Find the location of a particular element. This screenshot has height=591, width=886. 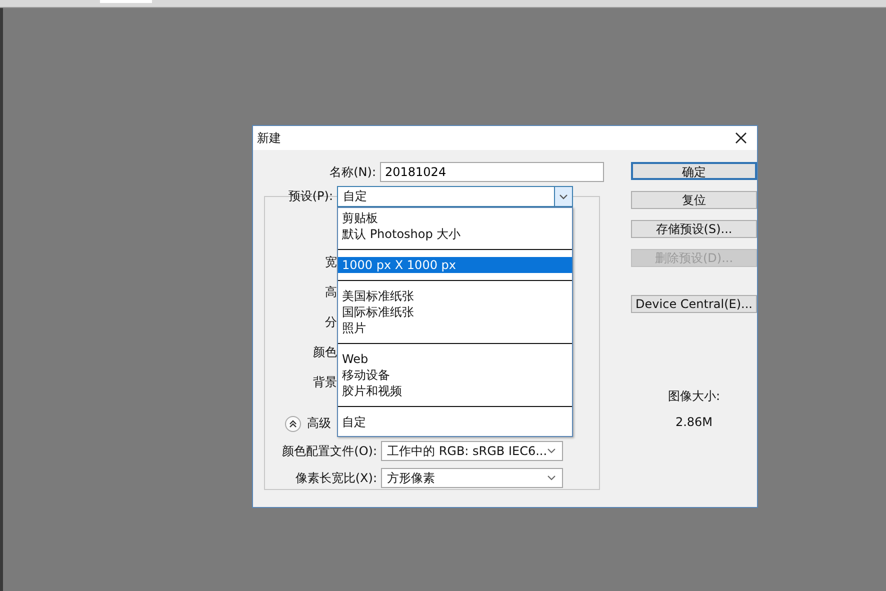

dropdown-option: Web is located at coordinates (455, 359).